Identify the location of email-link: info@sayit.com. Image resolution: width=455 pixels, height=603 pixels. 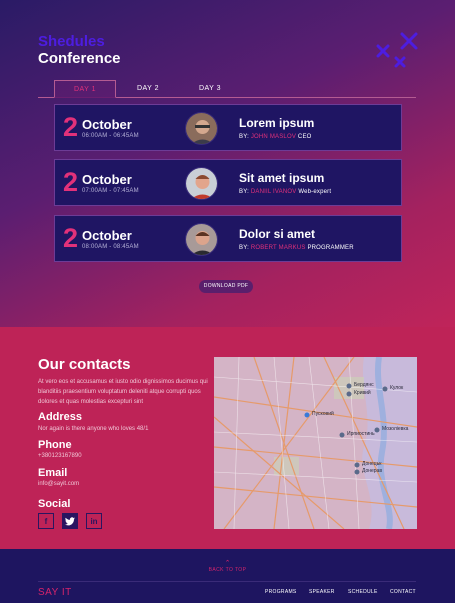
(58, 484).